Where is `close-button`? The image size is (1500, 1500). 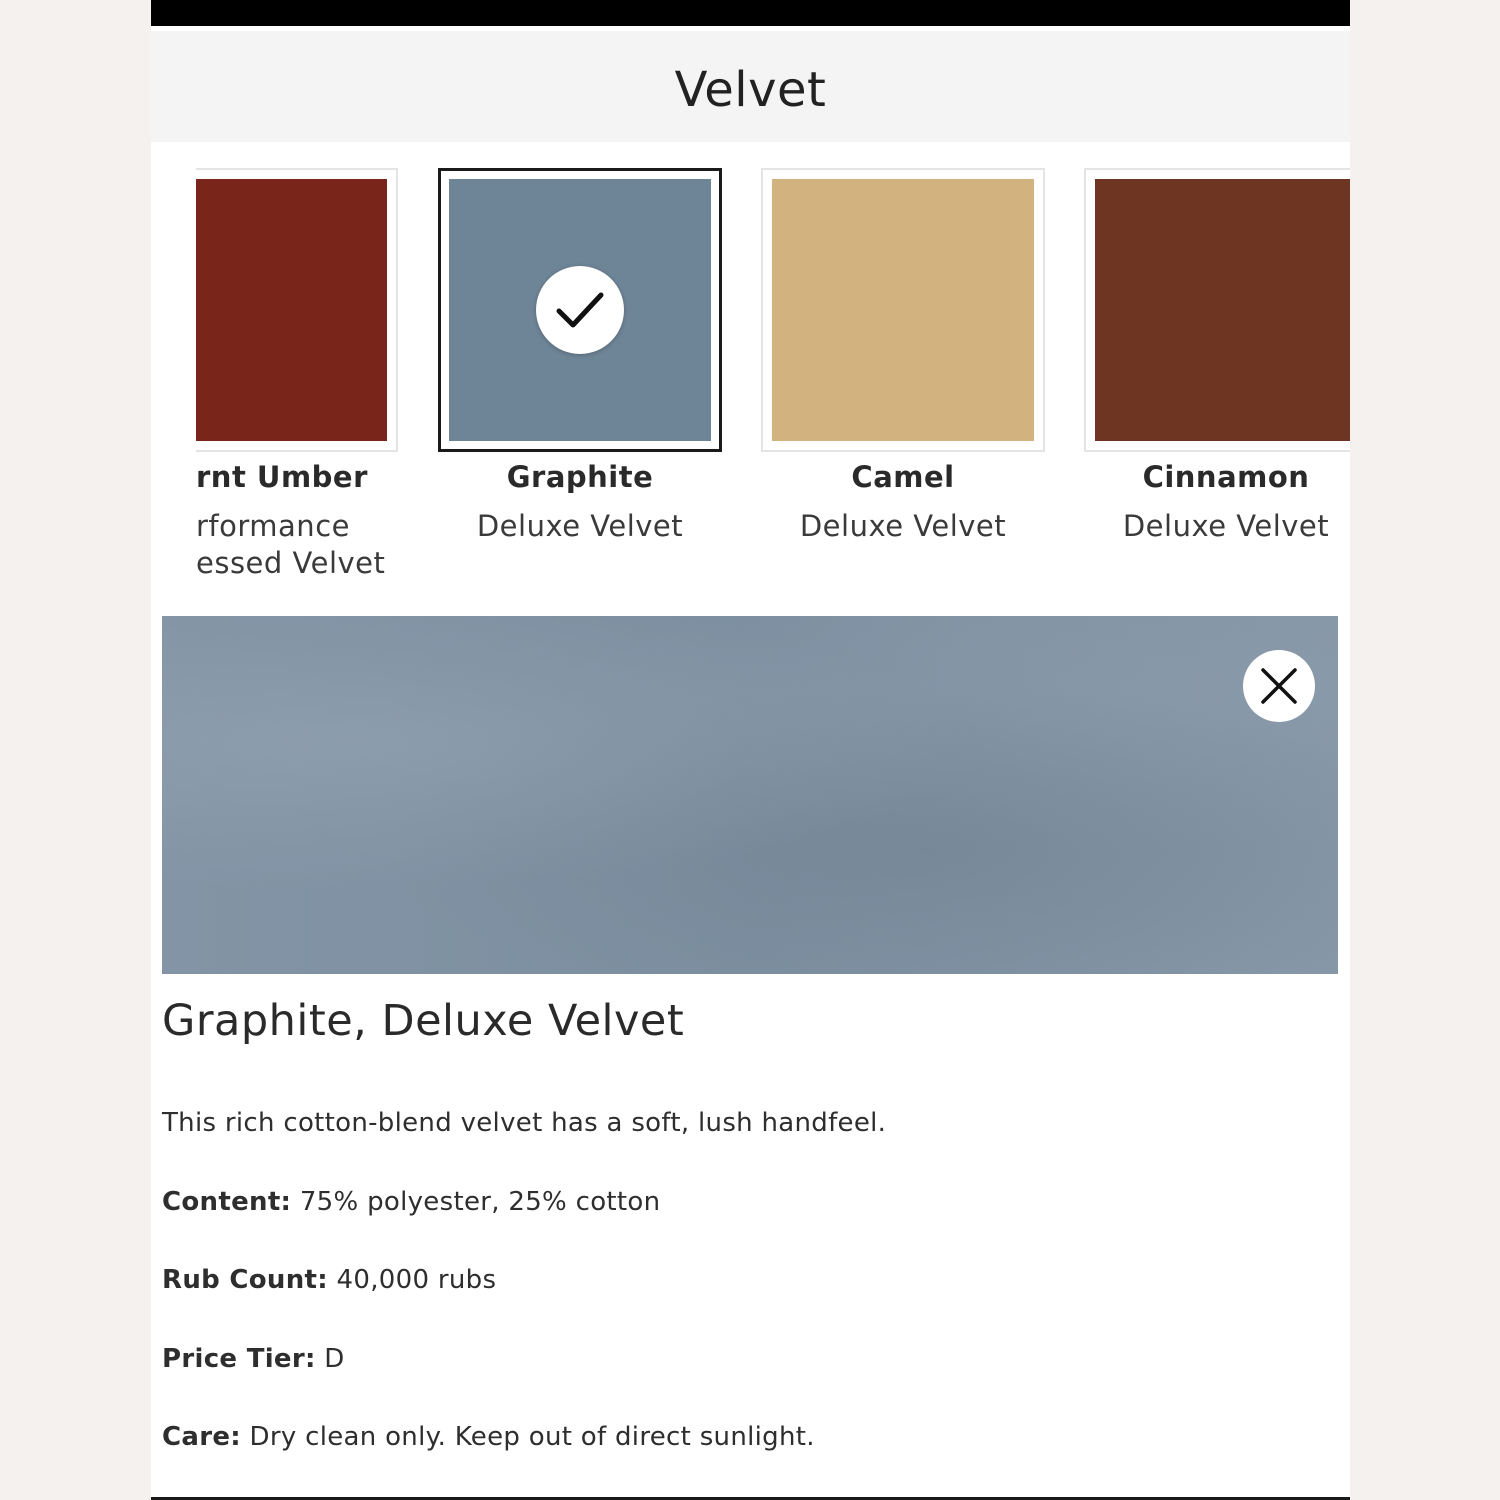 close-button is located at coordinates (1279, 686).